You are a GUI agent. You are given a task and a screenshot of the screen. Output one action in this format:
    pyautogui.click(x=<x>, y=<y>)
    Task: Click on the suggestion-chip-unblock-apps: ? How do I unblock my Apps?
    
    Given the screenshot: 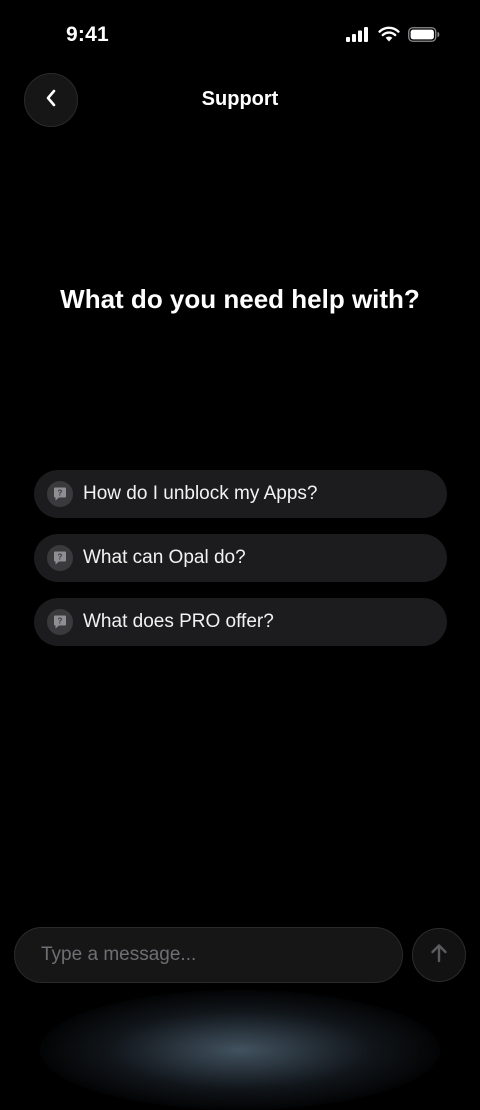 What is the action you would take?
    pyautogui.click(x=240, y=494)
    